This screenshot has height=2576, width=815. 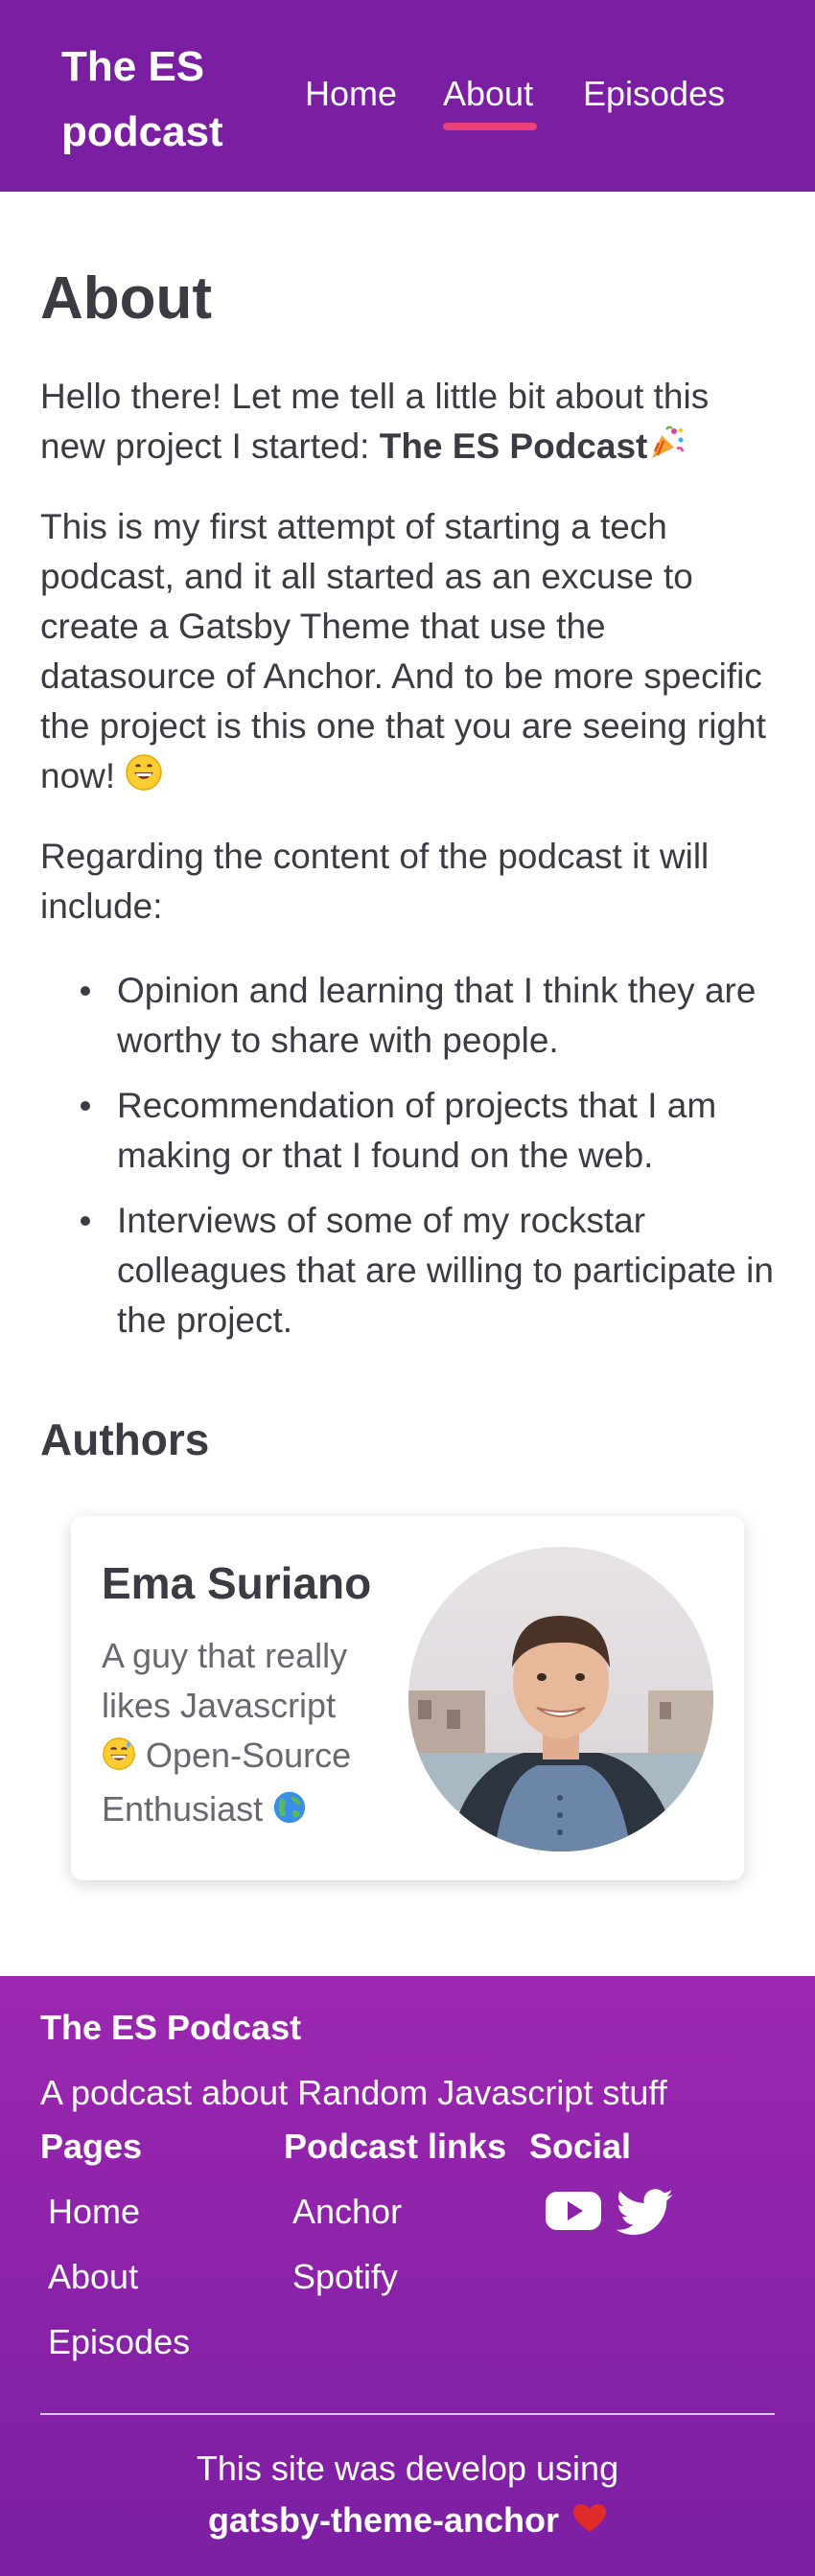 What do you see at coordinates (488, 94) in the screenshot?
I see `nav-about-link: About` at bounding box center [488, 94].